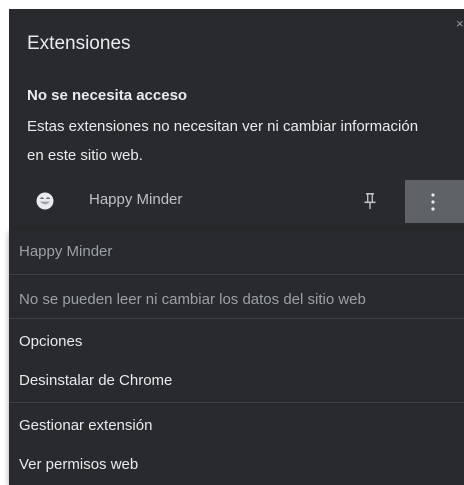 The image size is (464, 485). I want to click on section-heading: No se necesita acceso, so click(107, 95).